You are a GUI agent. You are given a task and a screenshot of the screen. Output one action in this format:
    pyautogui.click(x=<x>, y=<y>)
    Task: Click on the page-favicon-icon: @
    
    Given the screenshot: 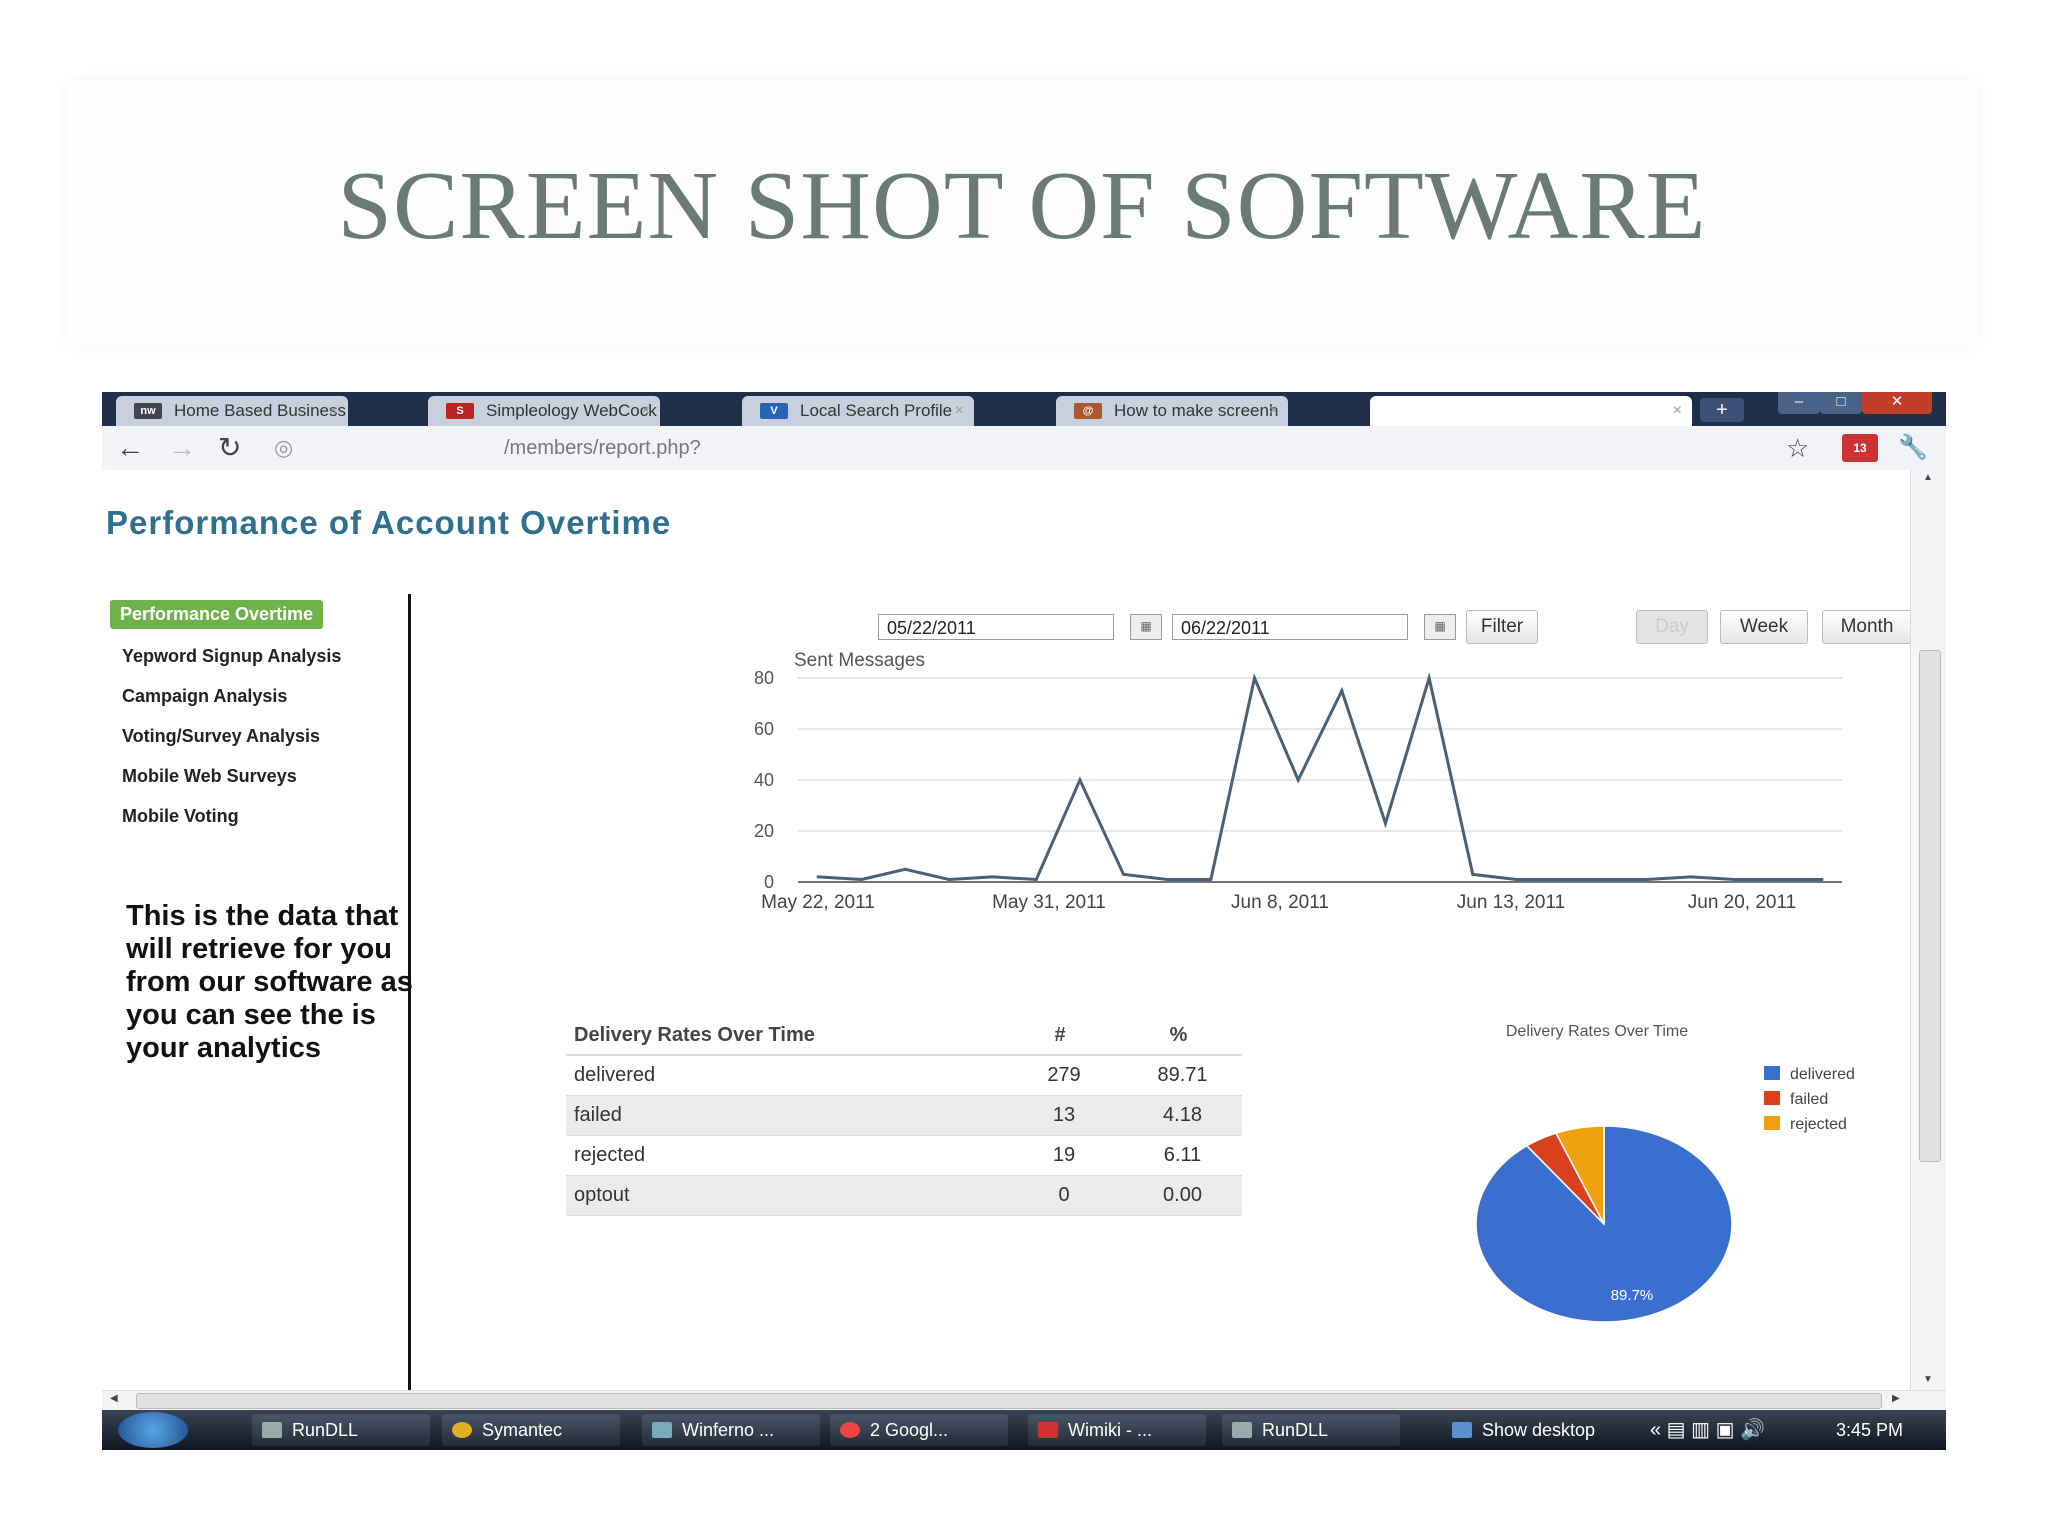 What is the action you would take?
    pyautogui.click(x=1088, y=411)
    